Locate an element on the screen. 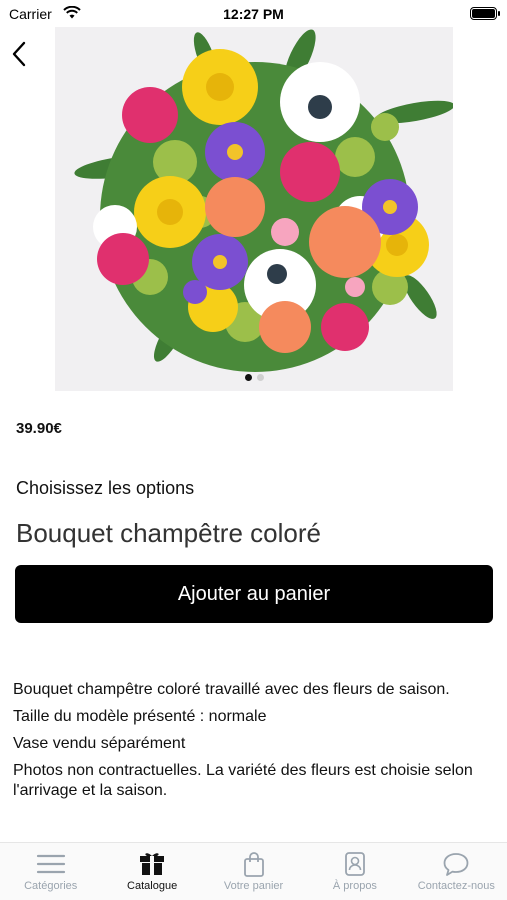  pager-dot-active is located at coordinates (248, 377).